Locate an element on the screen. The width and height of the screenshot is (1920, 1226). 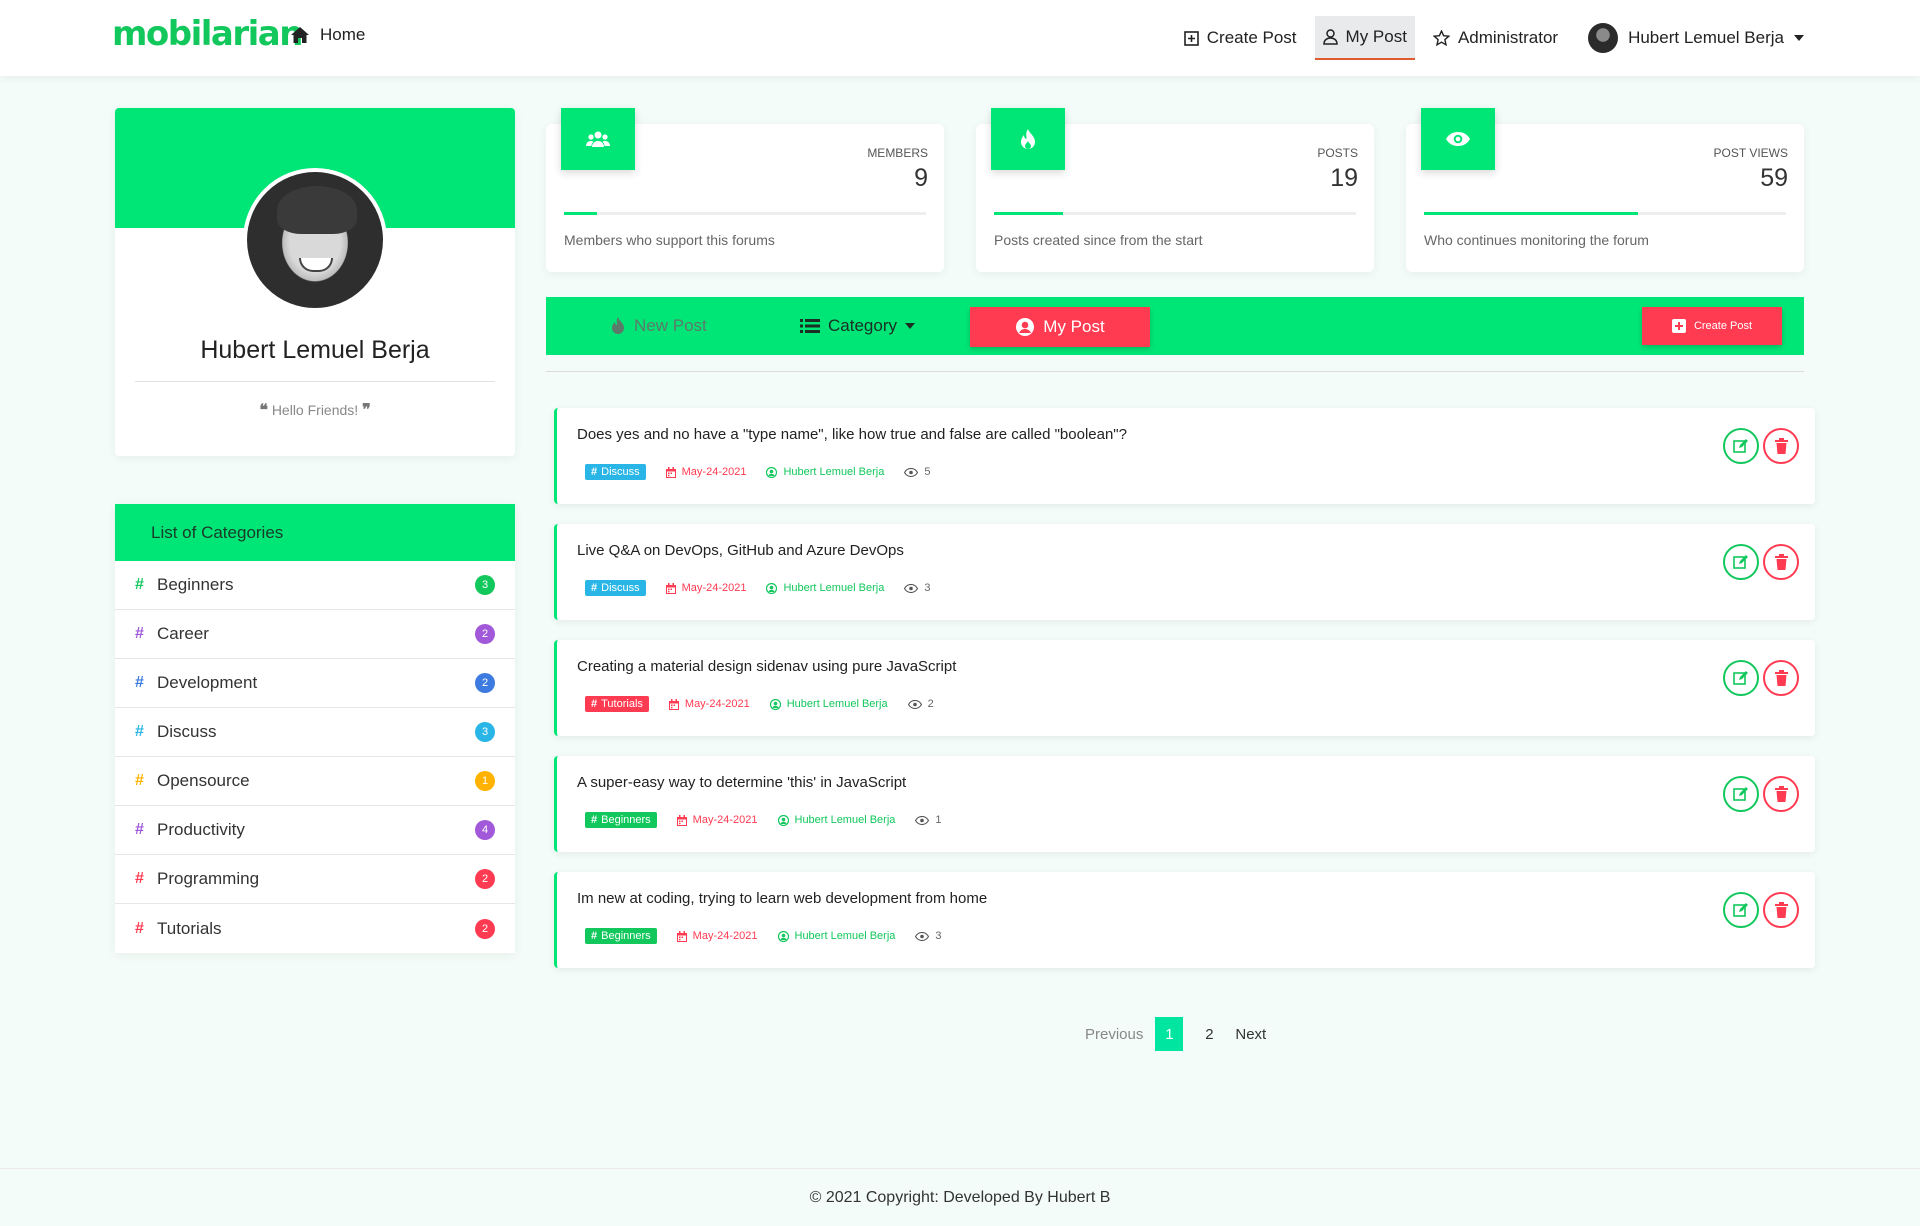
pagination-next: Next is located at coordinates (1250, 1034).